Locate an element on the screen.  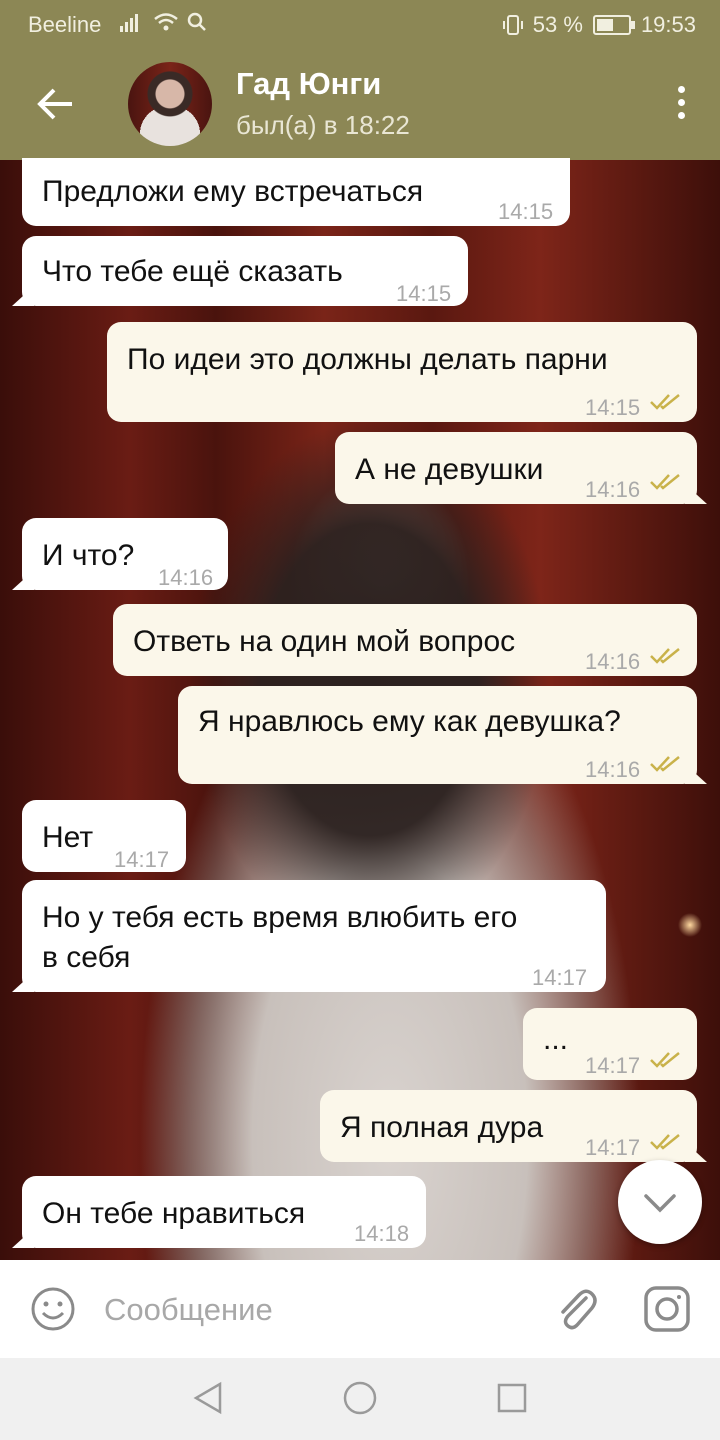
nav-home-icon is located at coordinates (360, 1398).